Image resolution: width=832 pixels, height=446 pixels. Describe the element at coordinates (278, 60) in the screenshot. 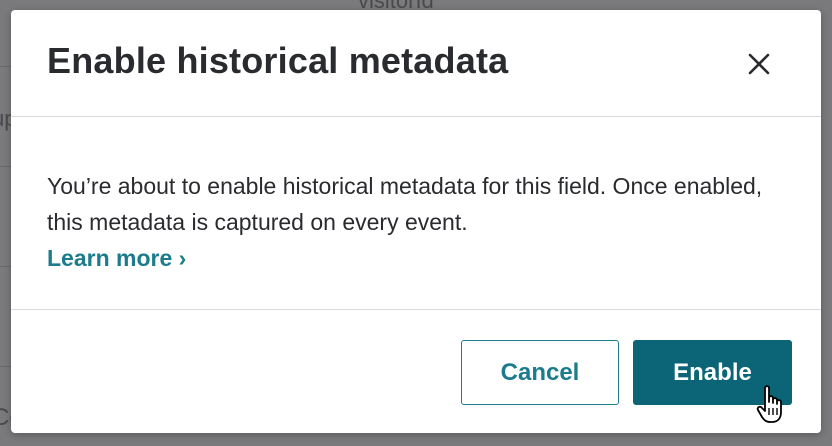

I see `dialog-title: Enable historical metadata` at that location.